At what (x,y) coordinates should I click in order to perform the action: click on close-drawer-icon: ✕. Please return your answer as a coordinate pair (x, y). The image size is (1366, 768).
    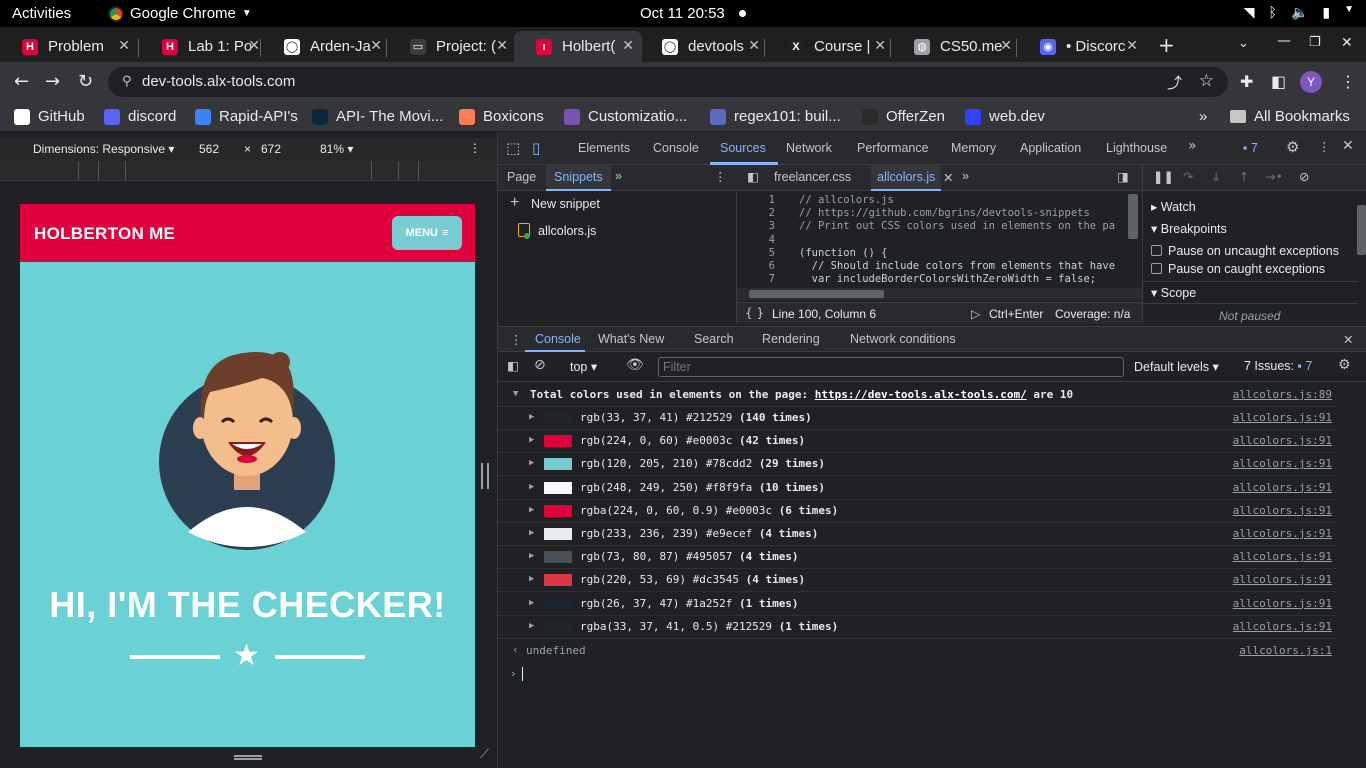
    Looking at the image, I should click on (1348, 339).